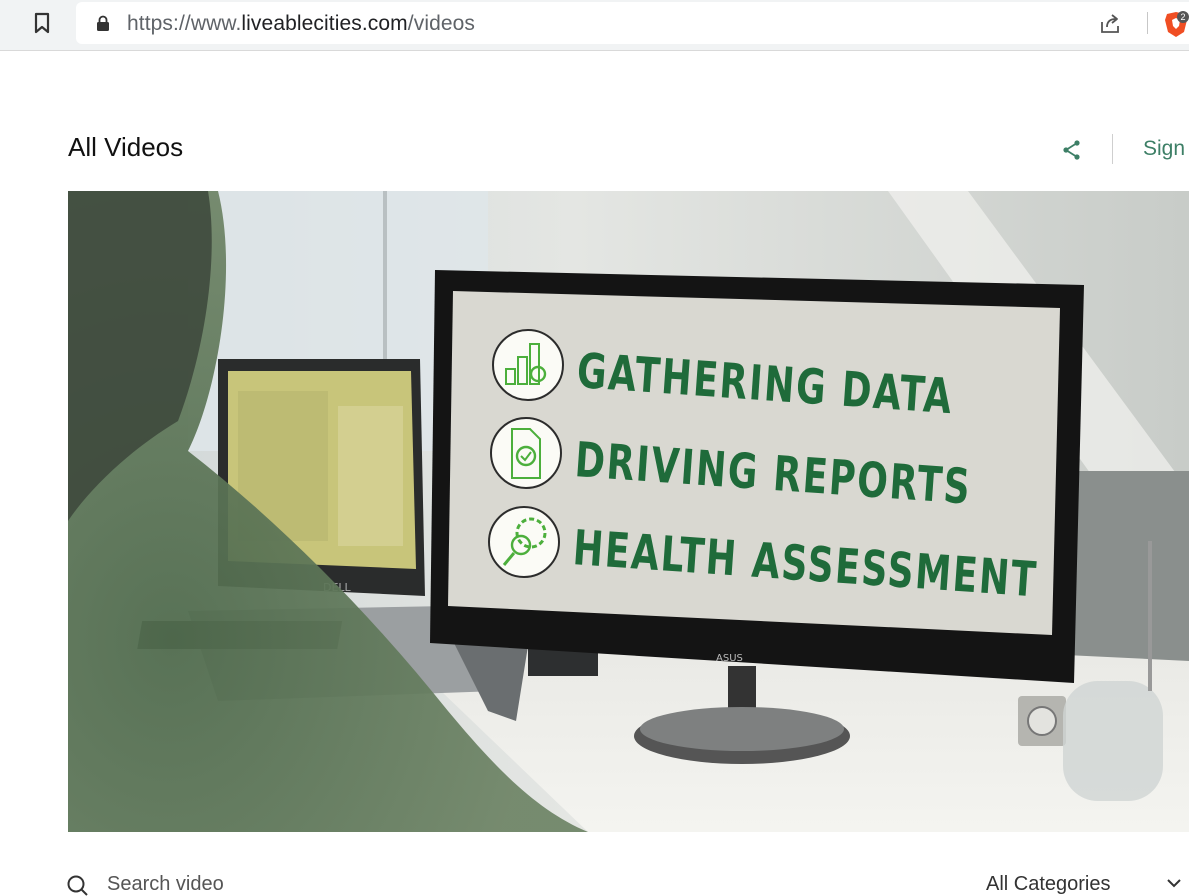 This screenshot has height=896, width=1189. I want to click on url-path: /videos, so click(441, 23).